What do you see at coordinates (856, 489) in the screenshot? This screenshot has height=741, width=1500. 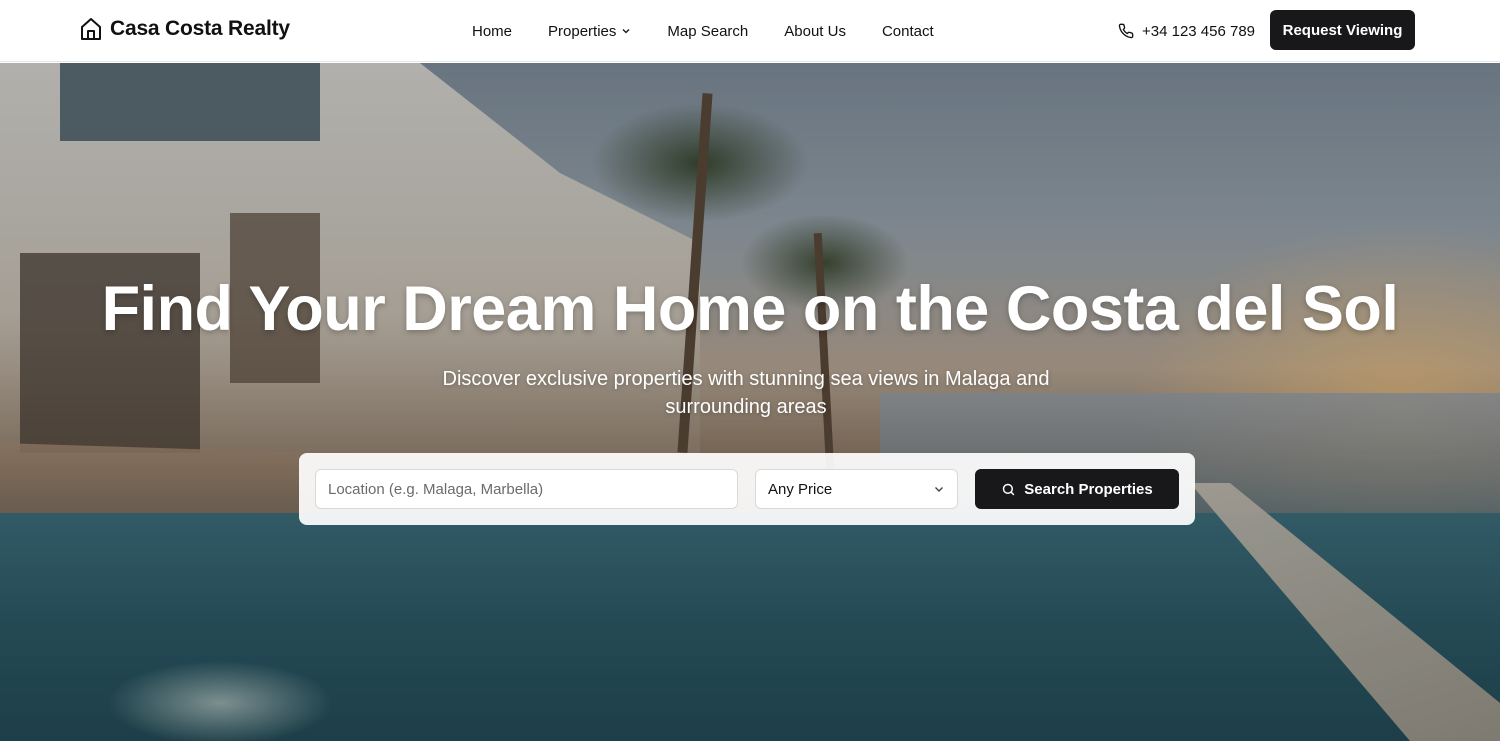 I see `price-select: Any Price` at bounding box center [856, 489].